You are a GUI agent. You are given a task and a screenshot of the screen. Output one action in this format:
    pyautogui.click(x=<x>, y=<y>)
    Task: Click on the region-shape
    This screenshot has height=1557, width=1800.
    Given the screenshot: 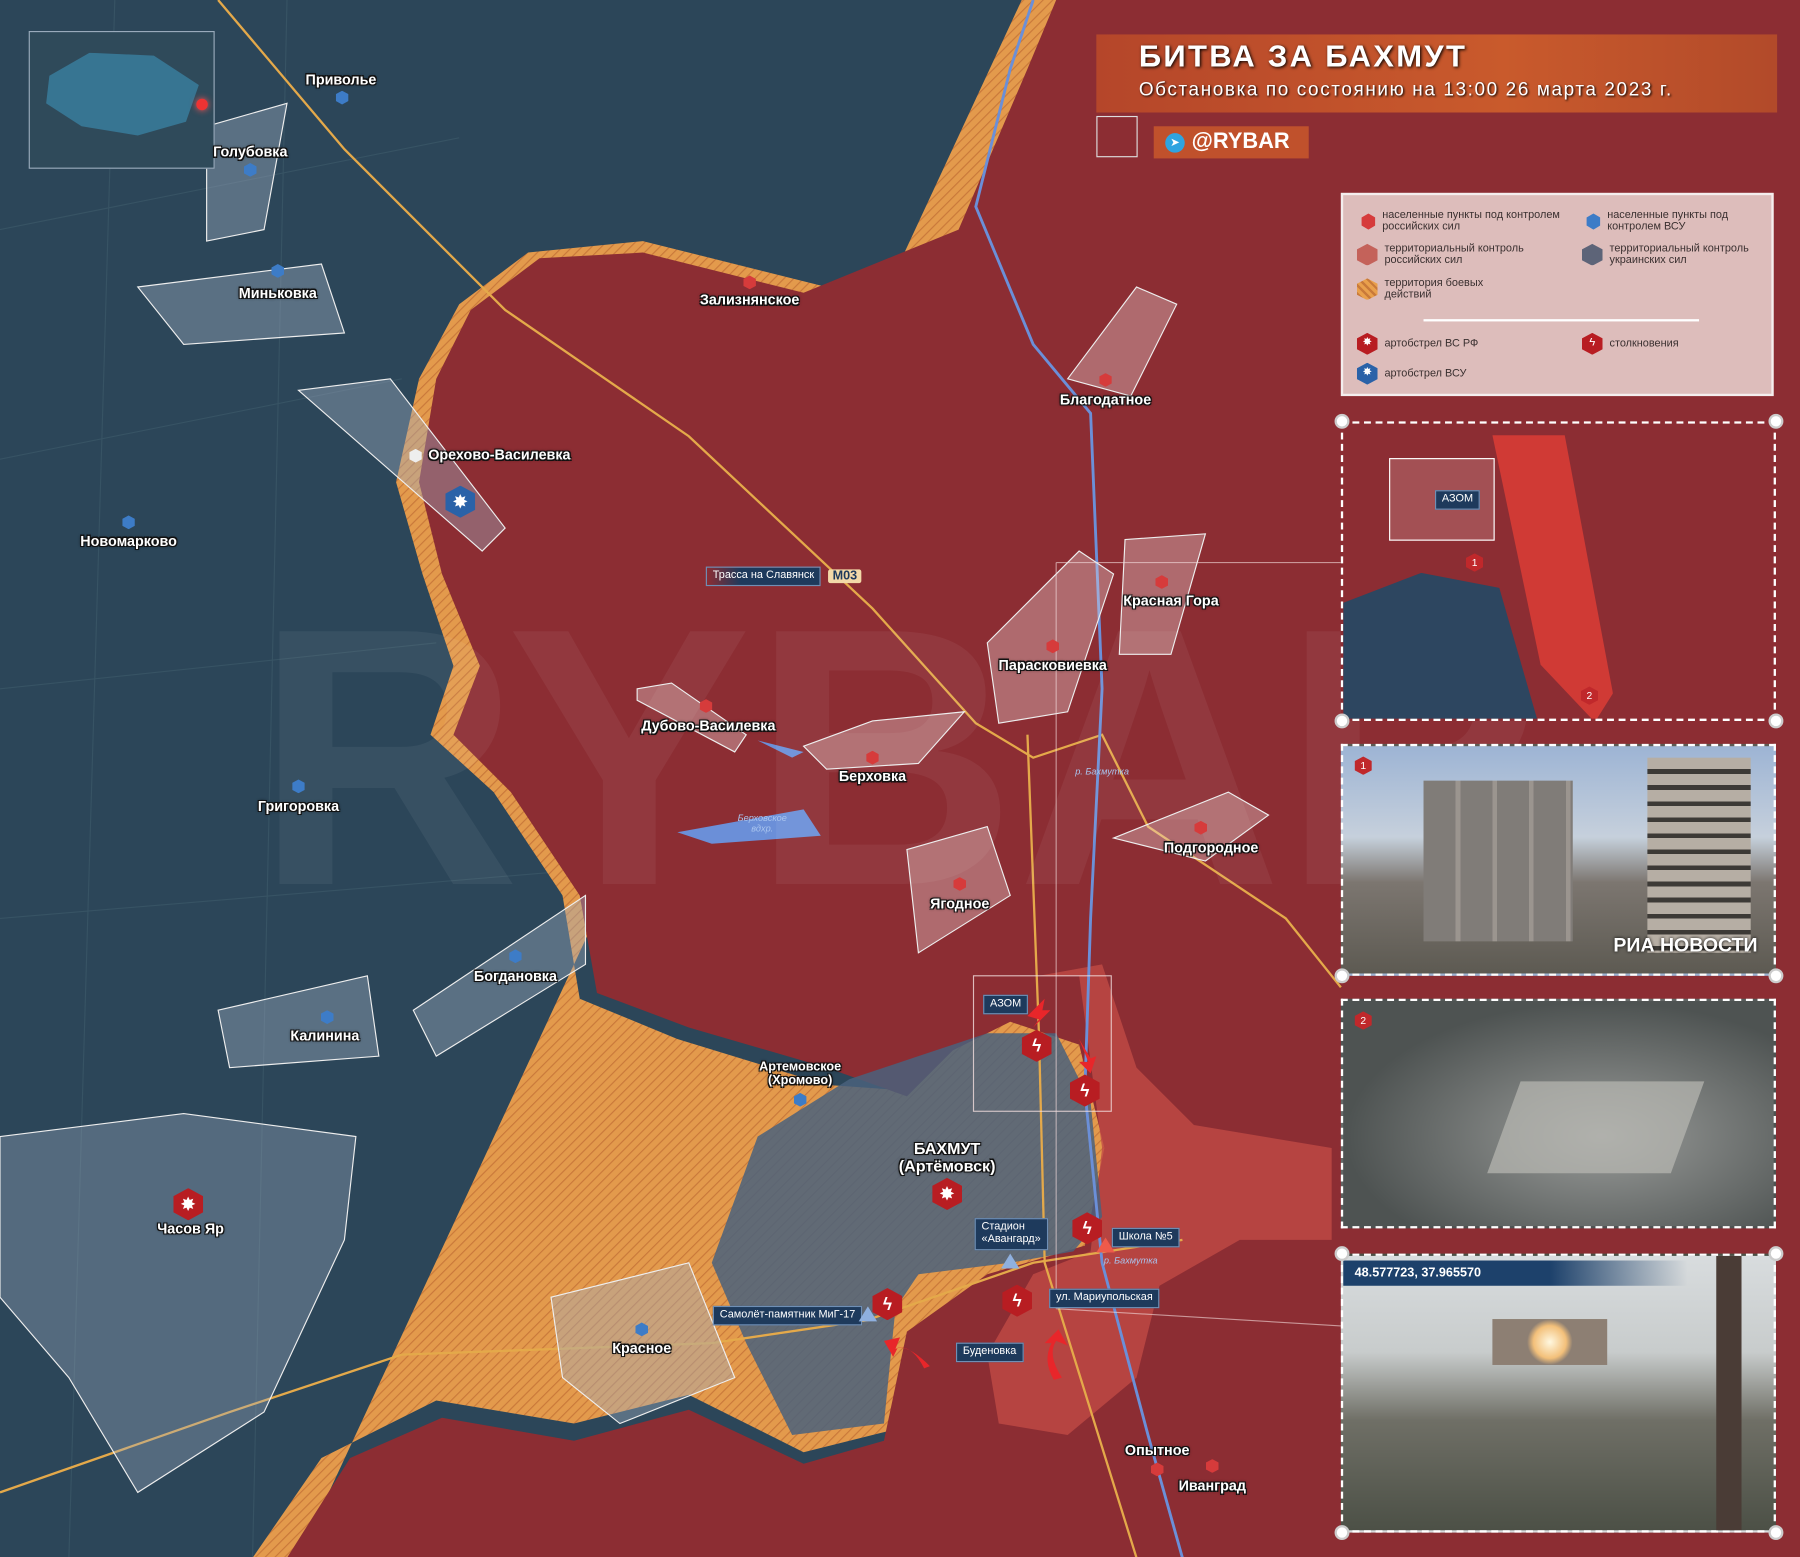 What is the action you would take?
    pyautogui.click(x=122, y=94)
    